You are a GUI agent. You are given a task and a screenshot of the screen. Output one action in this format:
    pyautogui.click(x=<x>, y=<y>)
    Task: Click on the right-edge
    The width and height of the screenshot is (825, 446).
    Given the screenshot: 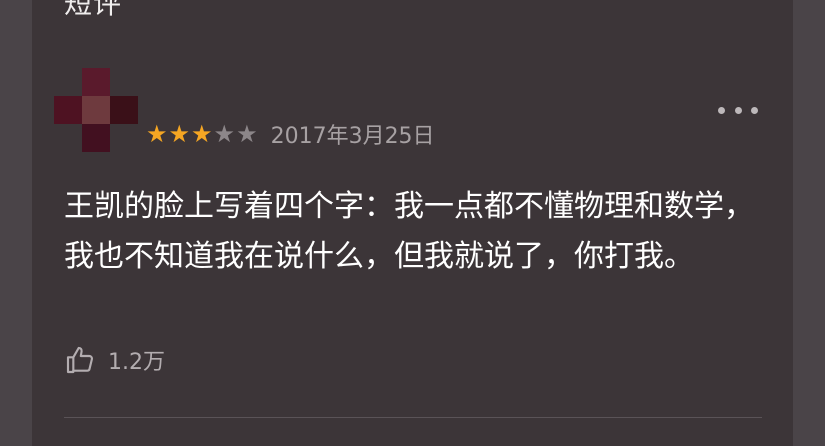 What is the action you would take?
    pyautogui.click(x=809, y=223)
    